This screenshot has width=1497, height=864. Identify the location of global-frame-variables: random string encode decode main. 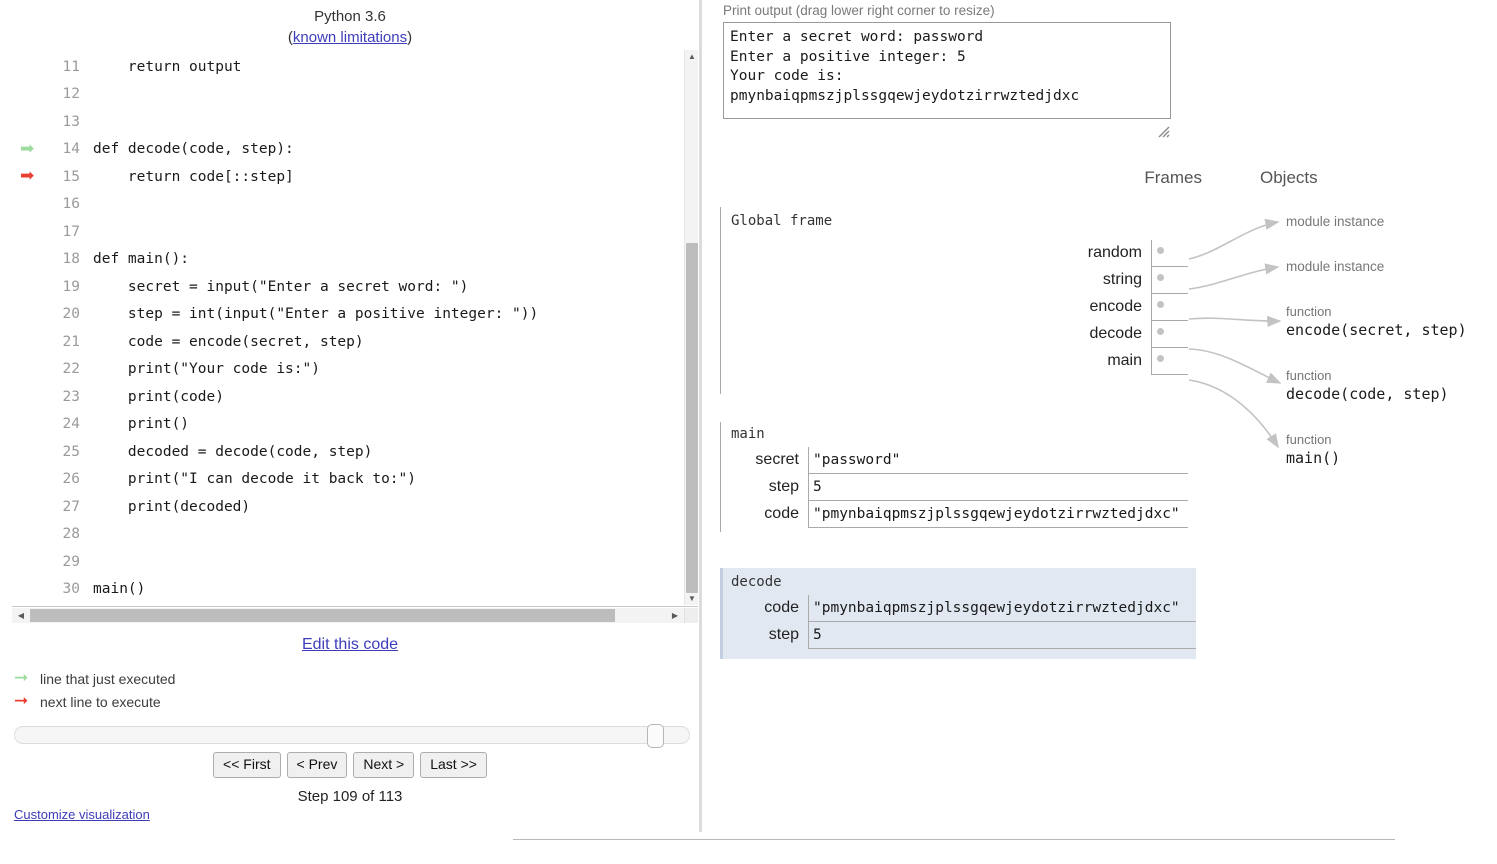
(954, 307).